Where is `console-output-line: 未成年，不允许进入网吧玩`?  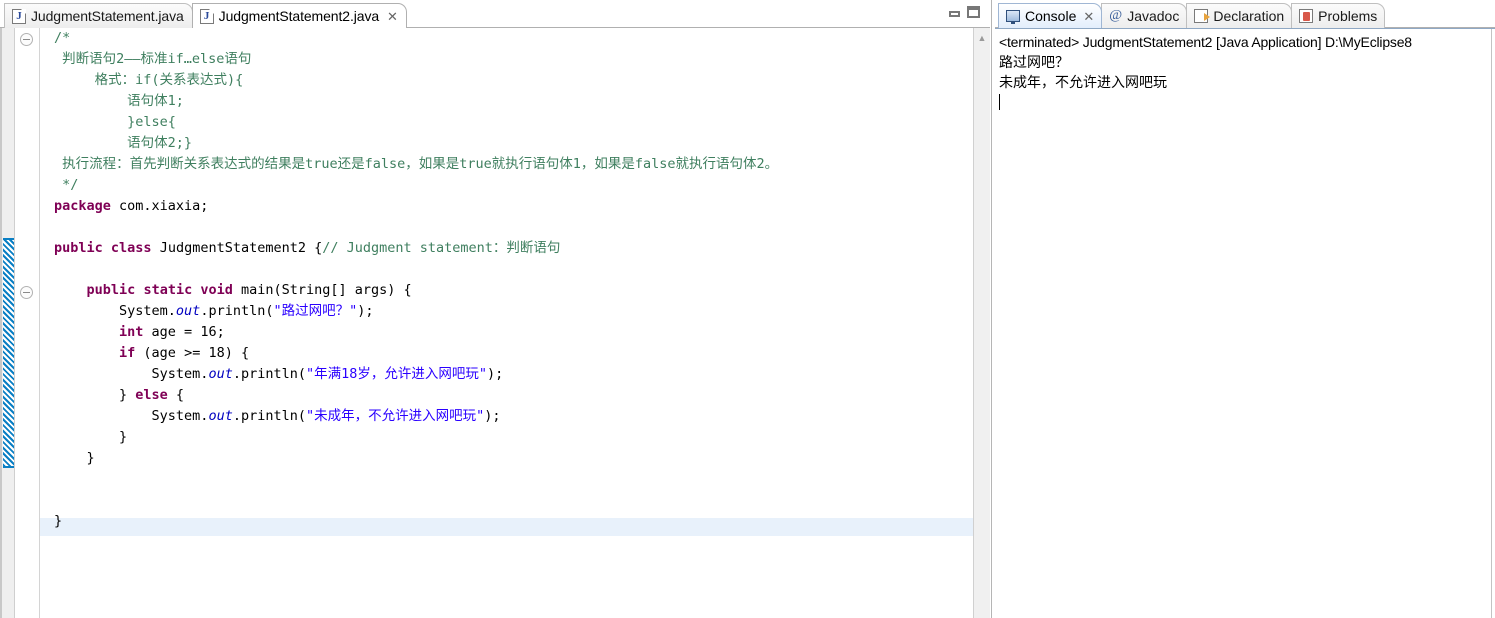 console-output-line: 未成年，不允许进入网吧玩 is located at coordinates (1083, 82).